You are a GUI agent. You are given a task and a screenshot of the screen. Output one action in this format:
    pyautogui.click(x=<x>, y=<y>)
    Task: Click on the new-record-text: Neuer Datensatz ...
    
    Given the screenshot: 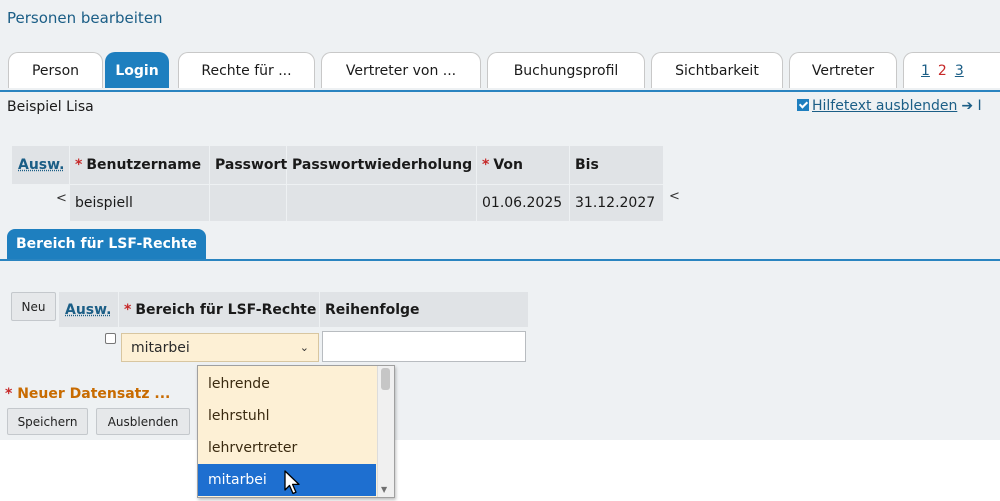 What is the action you would take?
    pyautogui.click(x=94, y=394)
    